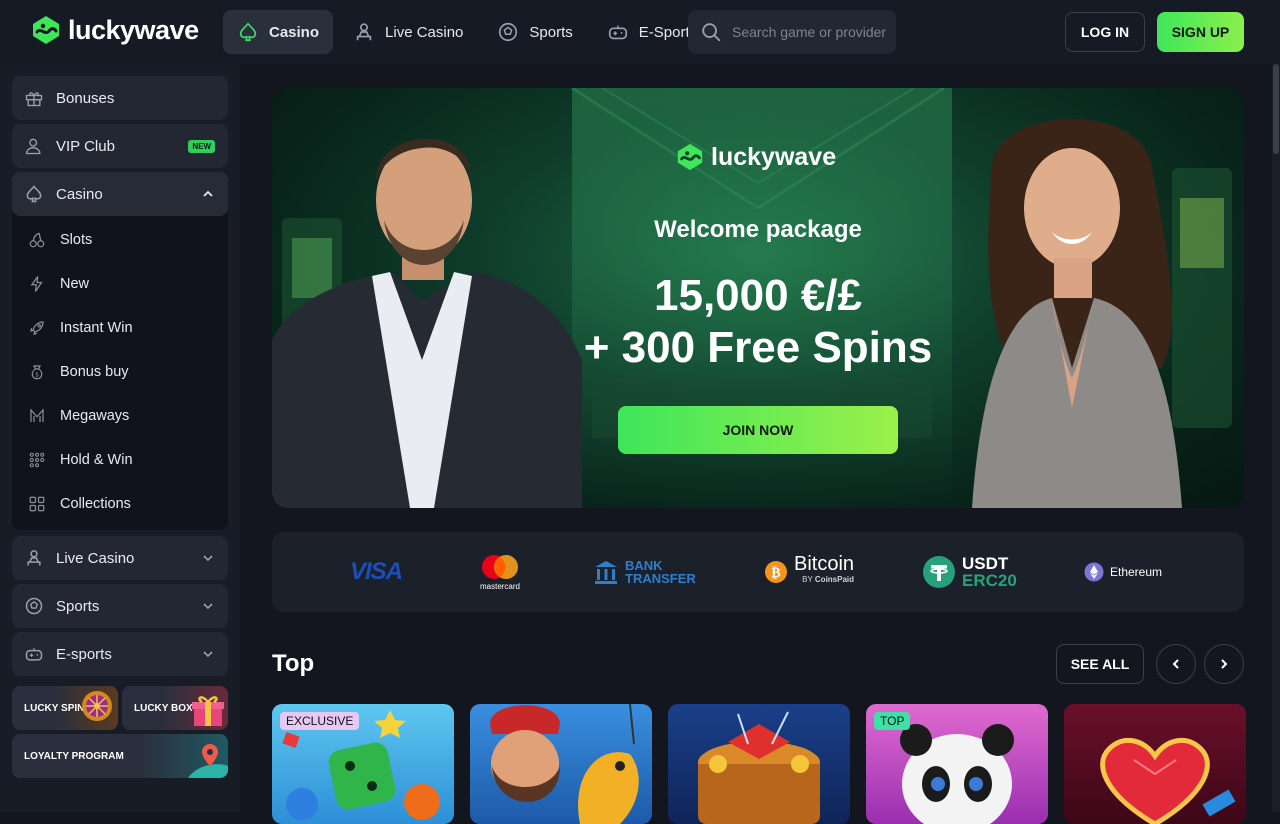 This screenshot has width=1280, height=824. I want to click on sidebar-sub-instant-win: Instant Win, so click(80, 328).